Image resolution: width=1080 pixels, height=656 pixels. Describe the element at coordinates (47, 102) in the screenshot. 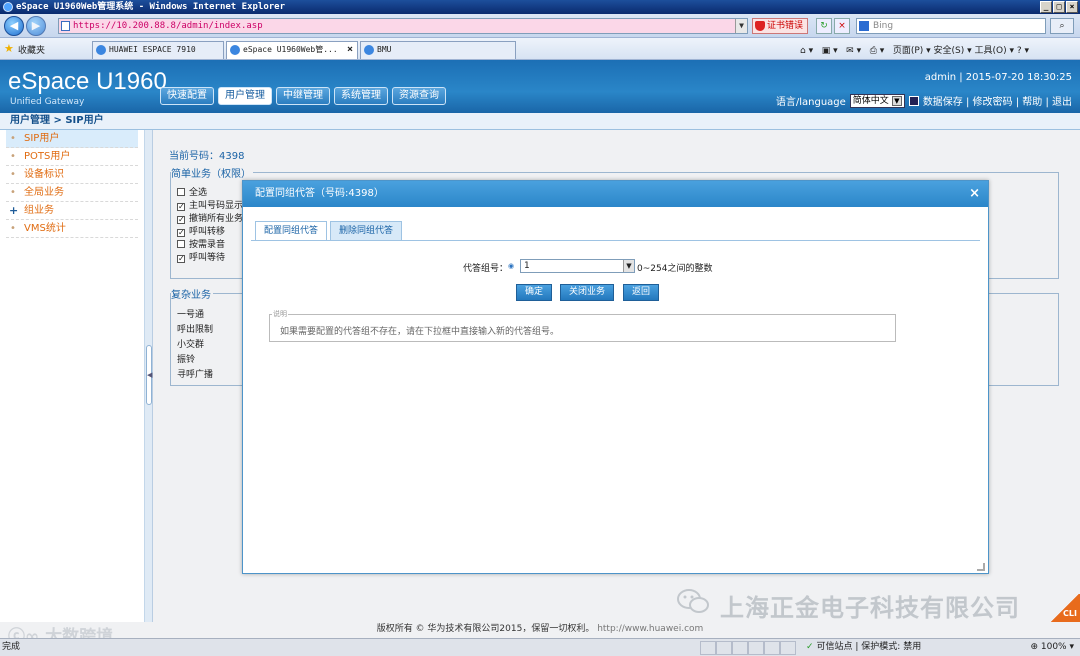

I see `brand-subtitle: Unified Gateway` at that location.